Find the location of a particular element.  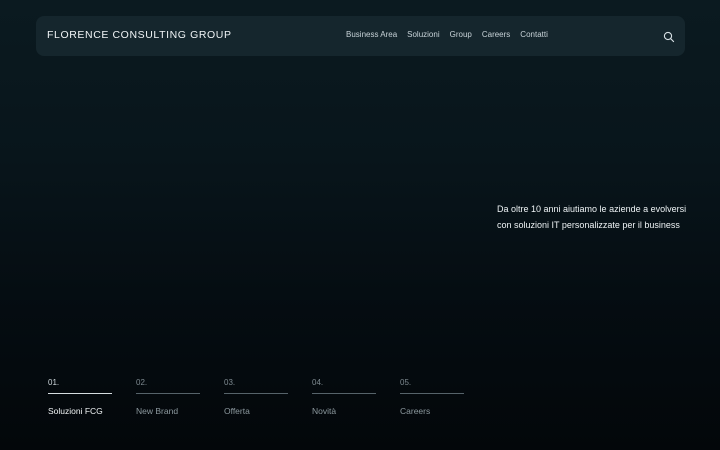

step-offerta: 03. Offerta is located at coordinates (256, 397).